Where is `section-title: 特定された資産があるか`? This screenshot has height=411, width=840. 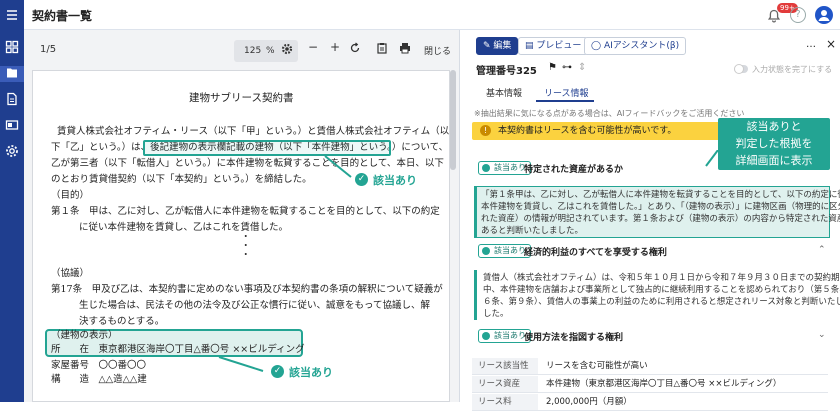 section-title: 特定された資産があるか is located at coordinates (574, 170).